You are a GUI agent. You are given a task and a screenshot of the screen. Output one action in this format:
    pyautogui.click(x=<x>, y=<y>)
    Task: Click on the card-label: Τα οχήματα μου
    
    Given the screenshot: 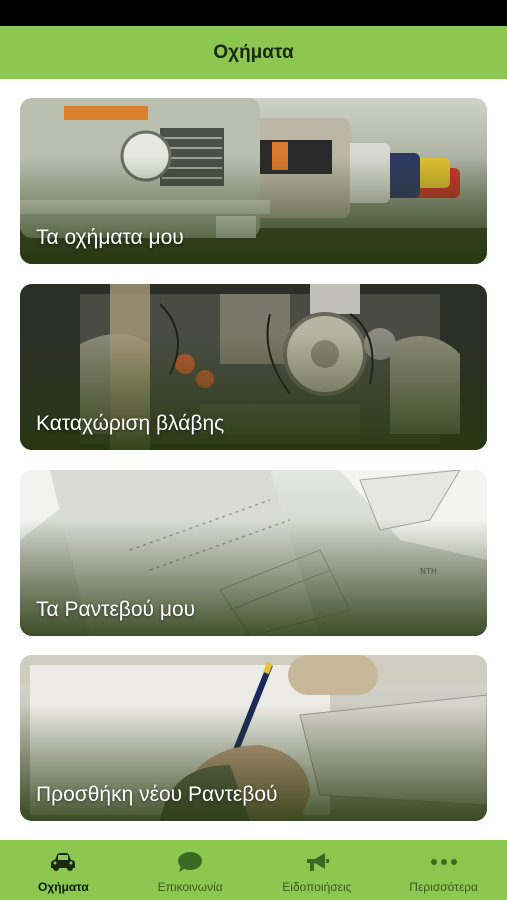 What is the action you would take?
    pyautogui.click(x=110, y=237)
    